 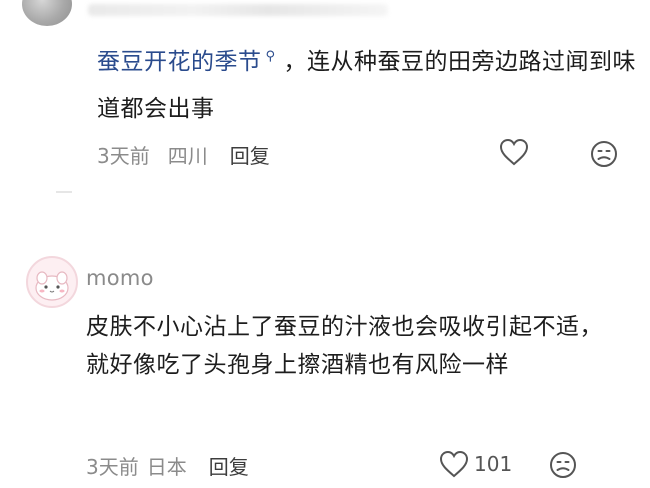 I want to click on comment-1-time: 3天前, so click(x=123, y=156).